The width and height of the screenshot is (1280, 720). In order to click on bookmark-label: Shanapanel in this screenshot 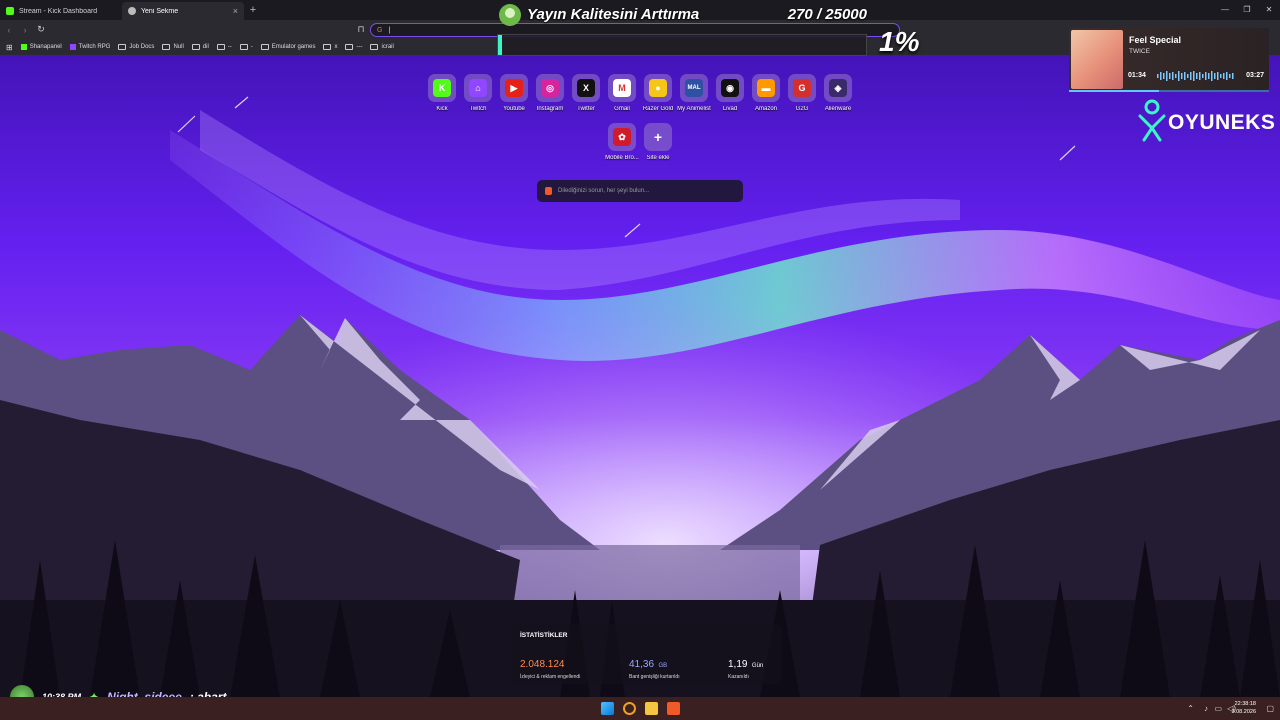, I will do `click(45, 47)`.